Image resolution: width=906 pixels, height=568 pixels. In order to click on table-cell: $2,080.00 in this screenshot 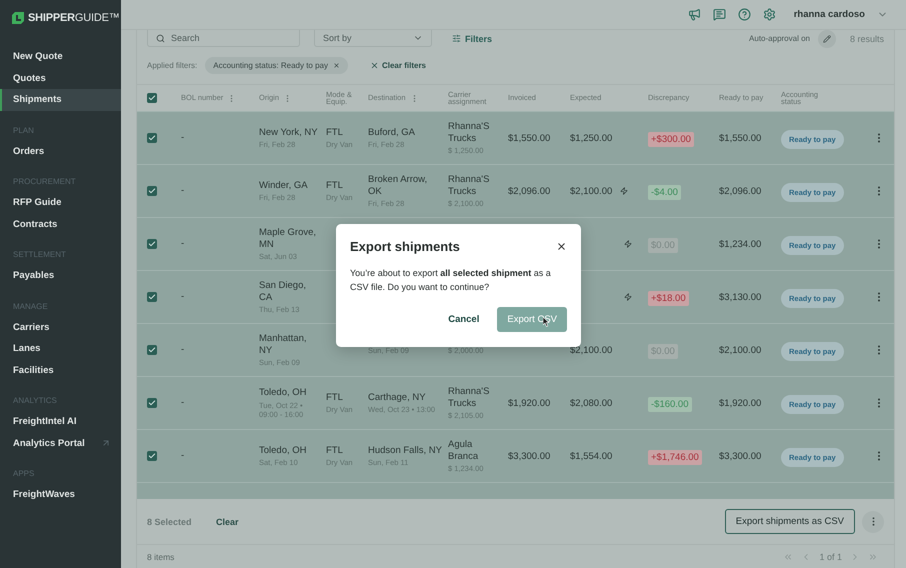, I will do `click(591, 403)`.